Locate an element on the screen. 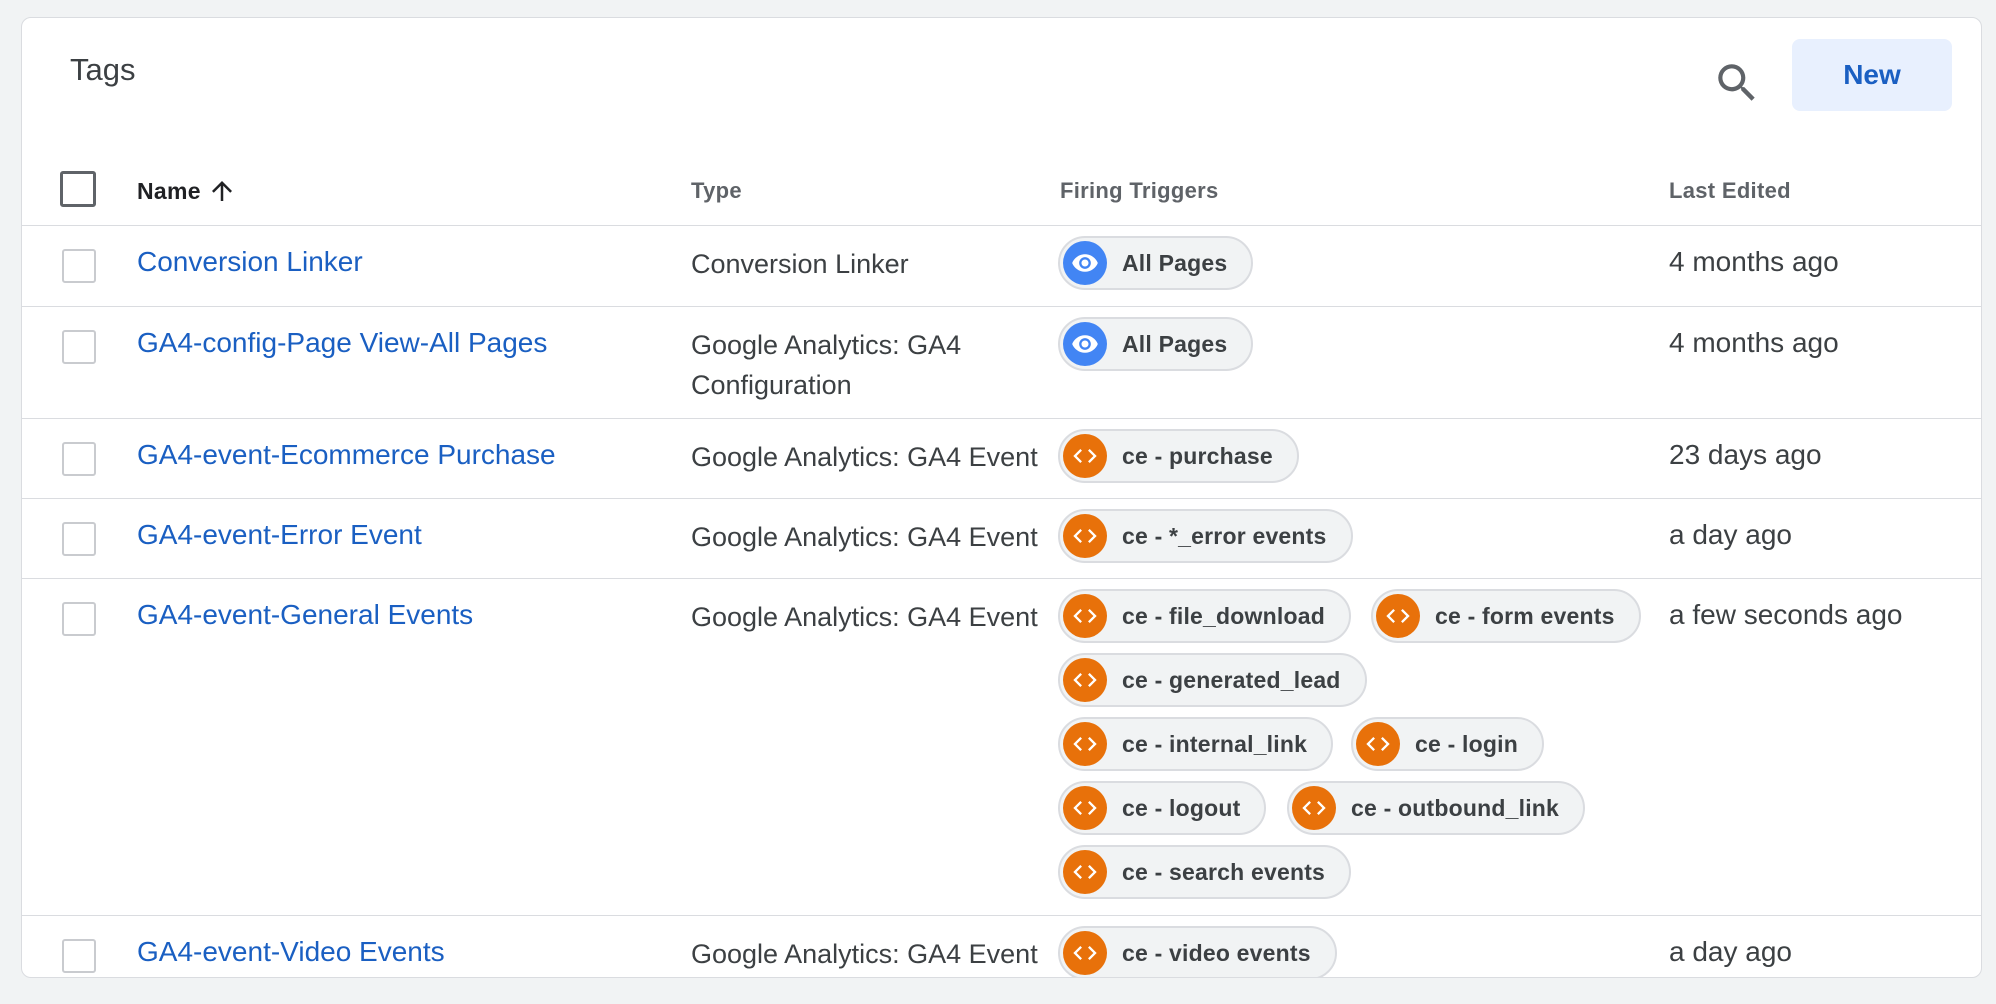 This screenshot has width=1996, height=1004. page-title: Tags is located at coordinates (103, 69).